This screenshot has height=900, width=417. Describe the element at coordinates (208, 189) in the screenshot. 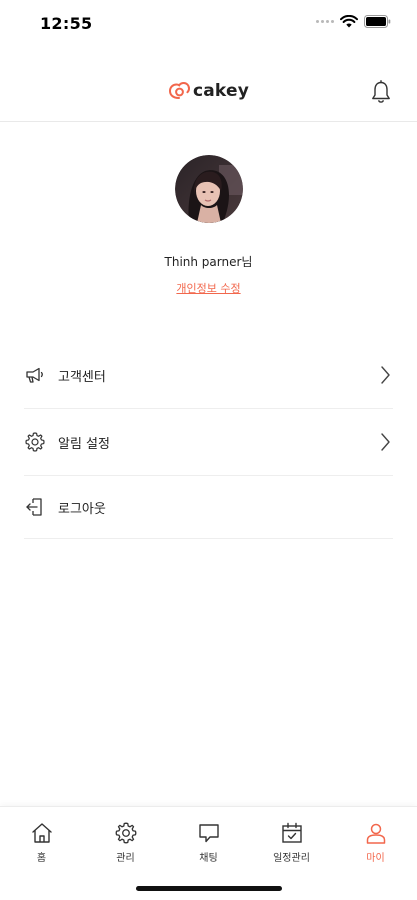

I see `avatar` at that location.